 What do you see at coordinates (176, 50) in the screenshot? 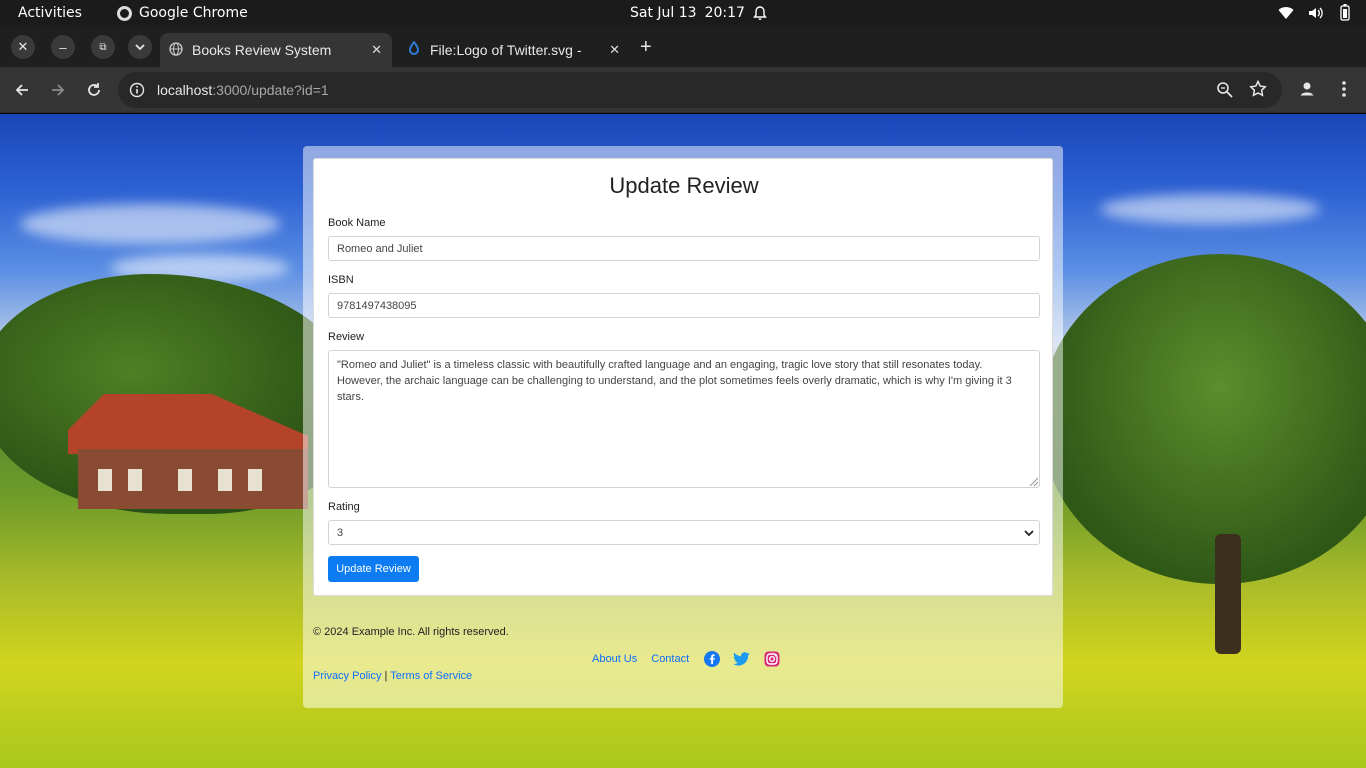
I see `globe-icon` at bounding box center [176, 50].